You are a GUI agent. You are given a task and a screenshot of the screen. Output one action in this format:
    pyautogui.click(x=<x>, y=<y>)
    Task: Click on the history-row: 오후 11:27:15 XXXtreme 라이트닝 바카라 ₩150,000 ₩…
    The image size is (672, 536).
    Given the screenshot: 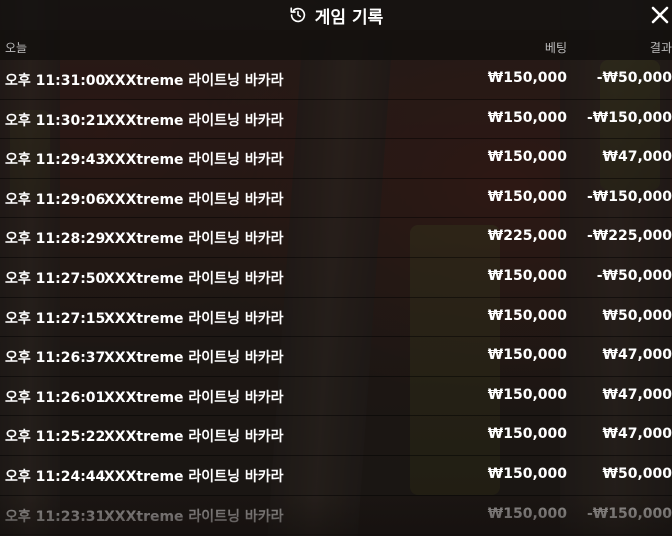 What is the action you would take?
    pyautogui.click(x=336, y=317)
    